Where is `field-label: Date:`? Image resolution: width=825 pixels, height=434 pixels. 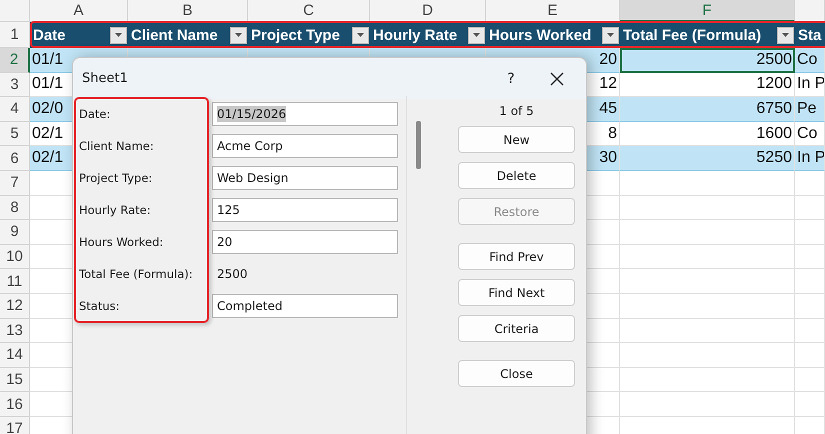 field-label: Date: is located at coordinates (95, 114).